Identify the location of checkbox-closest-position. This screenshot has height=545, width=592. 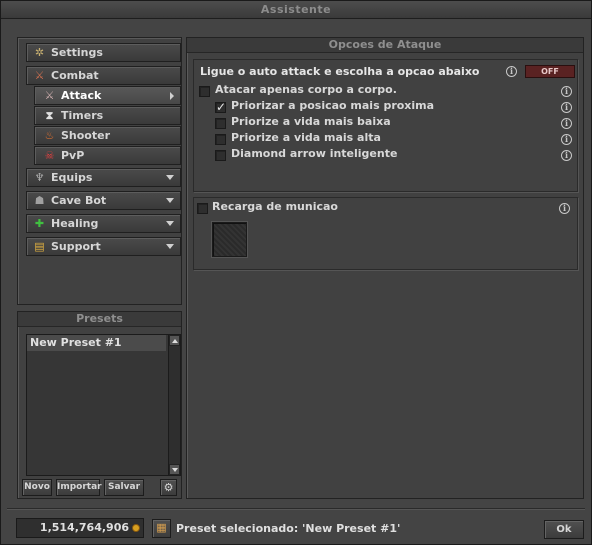
(220, 107).